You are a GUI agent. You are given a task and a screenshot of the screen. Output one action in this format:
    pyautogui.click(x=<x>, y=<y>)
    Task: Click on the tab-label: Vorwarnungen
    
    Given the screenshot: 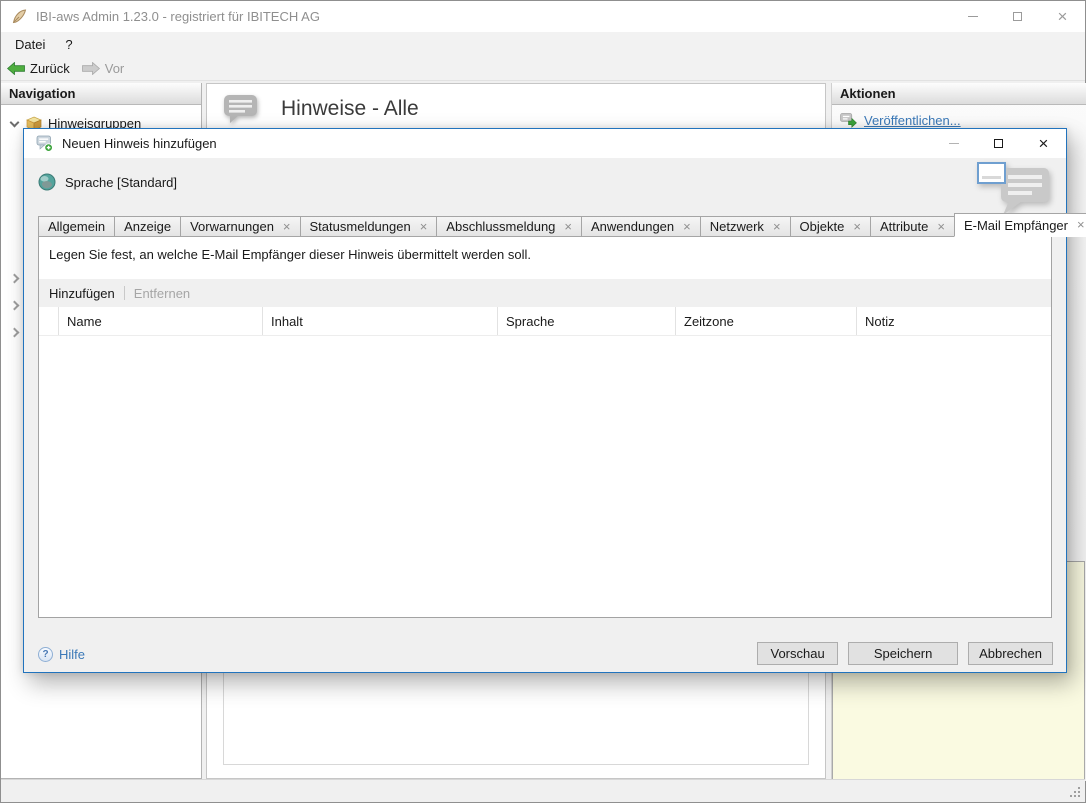 What is the action you would take?
    pyautogui.click(x=232, y=226)
    